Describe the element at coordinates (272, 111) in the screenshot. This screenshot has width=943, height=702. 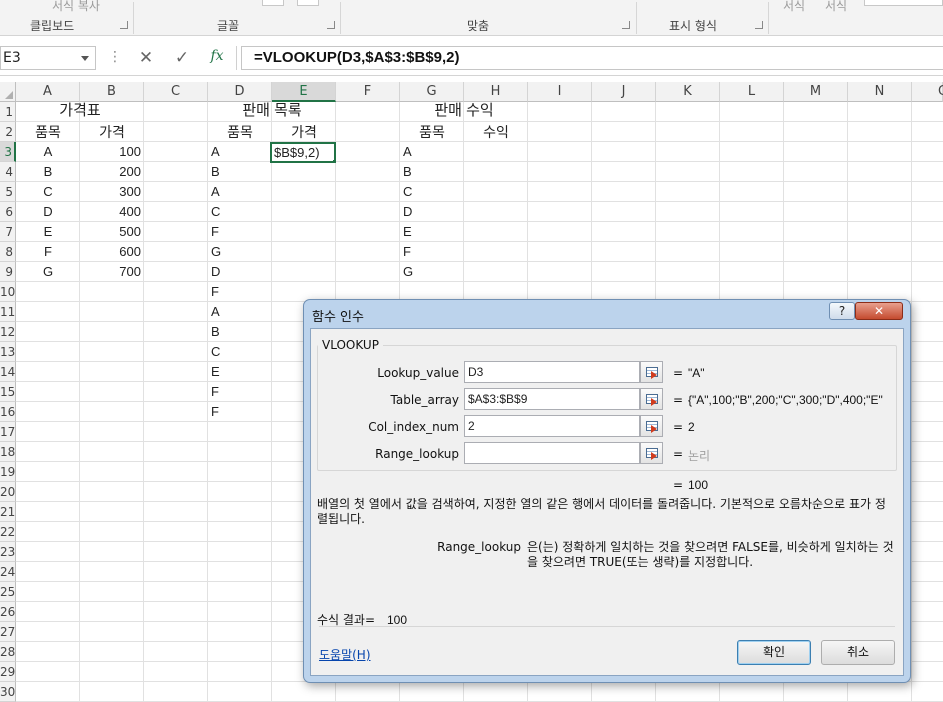
I see `sales-list-title: 판매 목록` at that location.